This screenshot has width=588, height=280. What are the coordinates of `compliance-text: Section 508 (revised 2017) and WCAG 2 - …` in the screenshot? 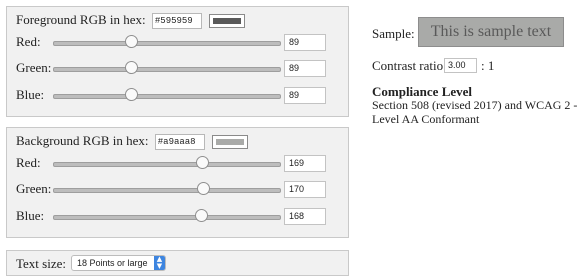 It's located at (475, 112).